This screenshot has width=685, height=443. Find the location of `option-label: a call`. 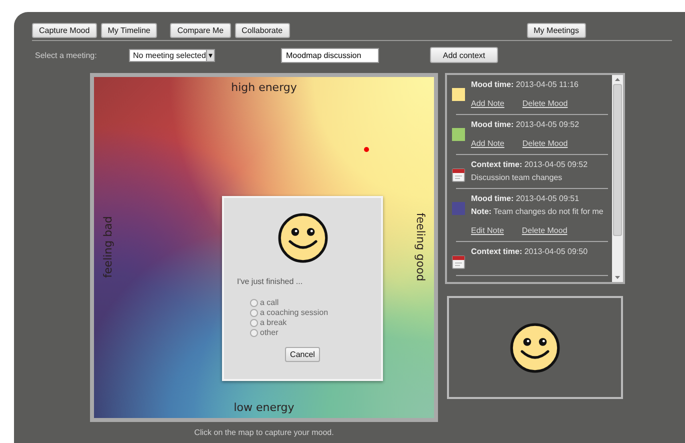

option-label: a call is located at coordinates (269, 302).